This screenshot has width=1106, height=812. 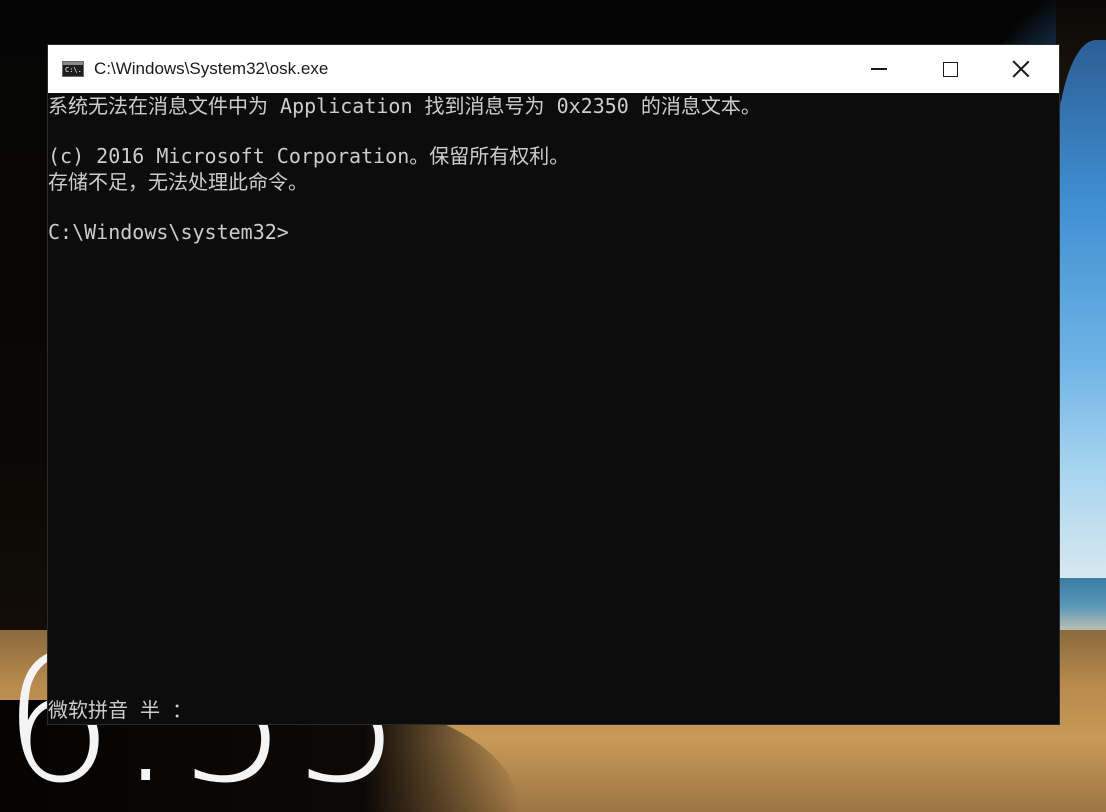 I want to click on maximize-button, so click(x=950, y=69).